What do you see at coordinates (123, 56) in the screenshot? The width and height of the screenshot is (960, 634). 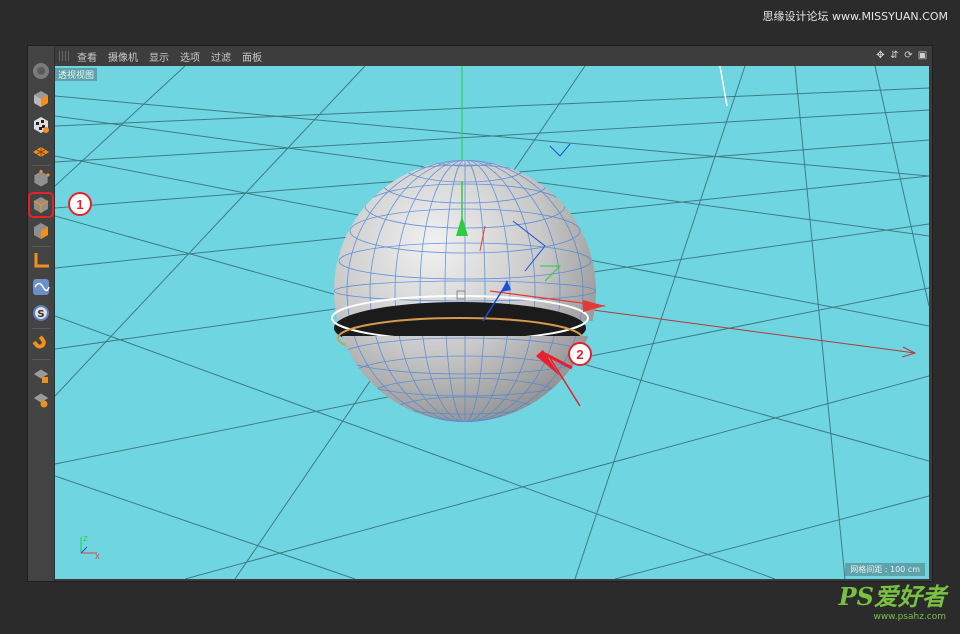 I see `menu-cameras: 摄像机` at bounding box center [123, 56].